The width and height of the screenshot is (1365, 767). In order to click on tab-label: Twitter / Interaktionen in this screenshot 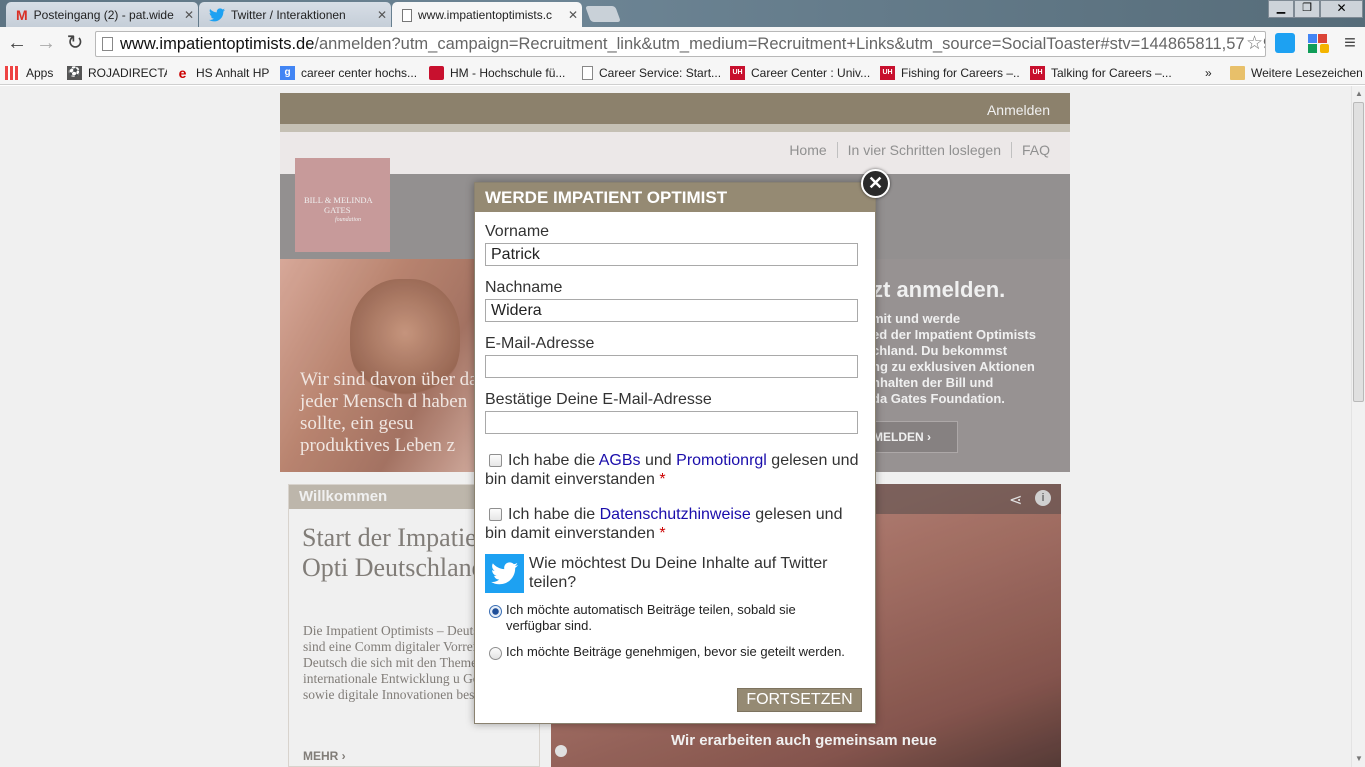, I will do `click(288, 14)`.